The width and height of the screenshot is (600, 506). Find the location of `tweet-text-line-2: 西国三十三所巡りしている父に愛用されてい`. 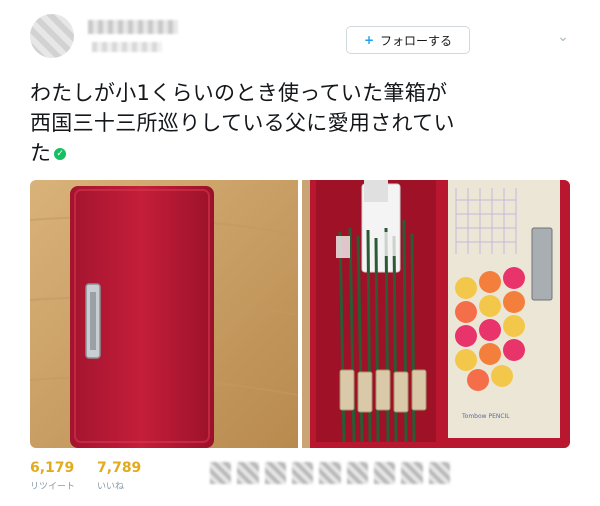

tweet-text-line-2: 西国三十三所巡りしている父に愛用されてい is located at coordinates (242, 123).